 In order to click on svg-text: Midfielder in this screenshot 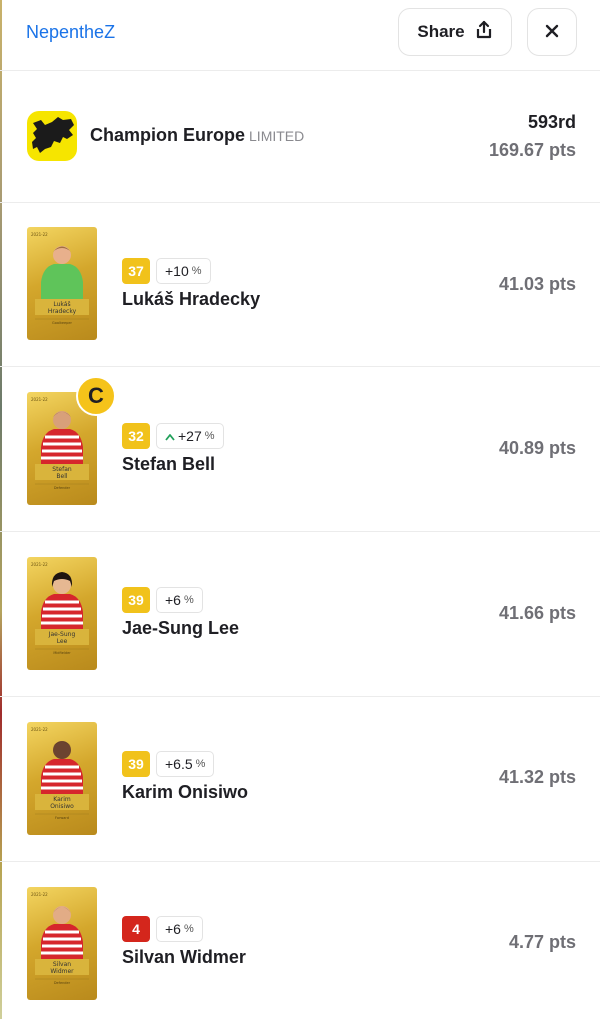, I will do `click(62, 653)`.